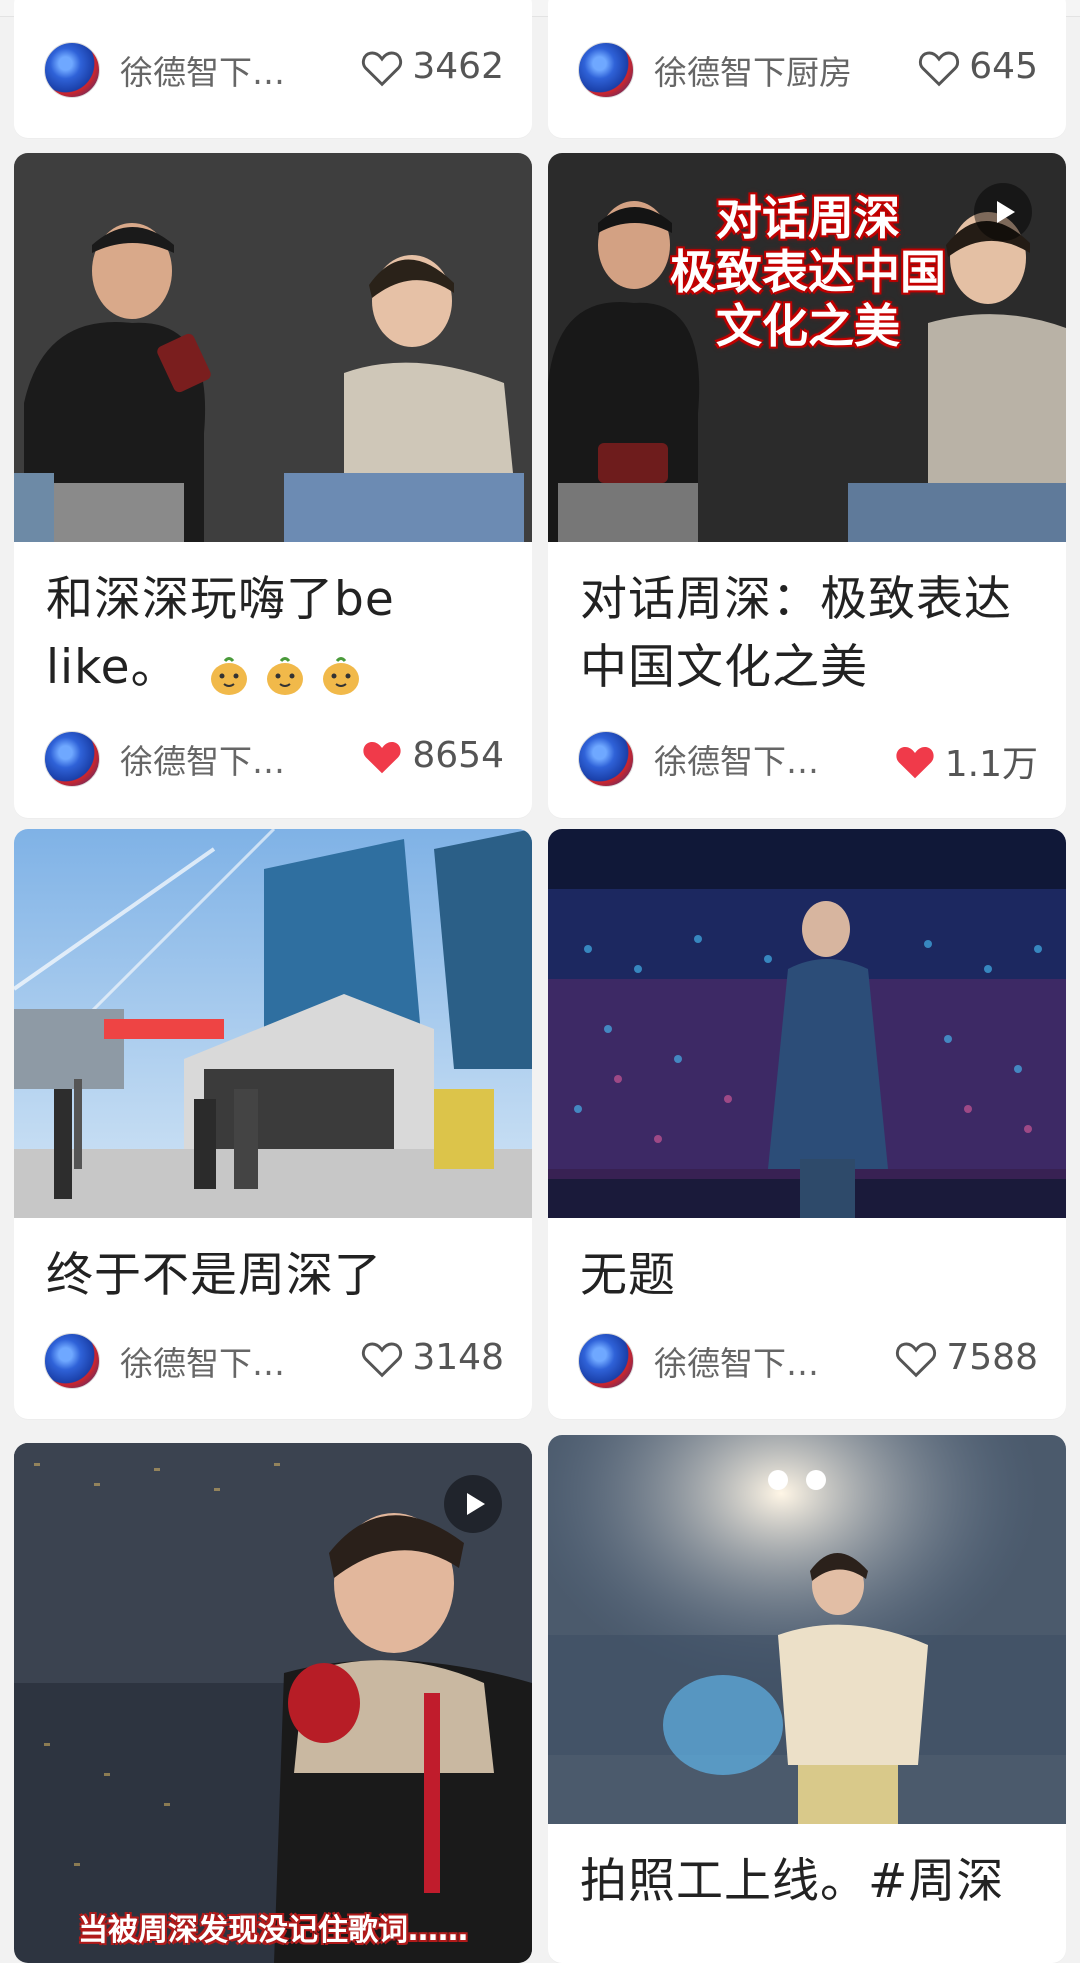 This screenshot has width=1080, height=1963. I want to click on concert-stage-photo, so click(807, 1023).